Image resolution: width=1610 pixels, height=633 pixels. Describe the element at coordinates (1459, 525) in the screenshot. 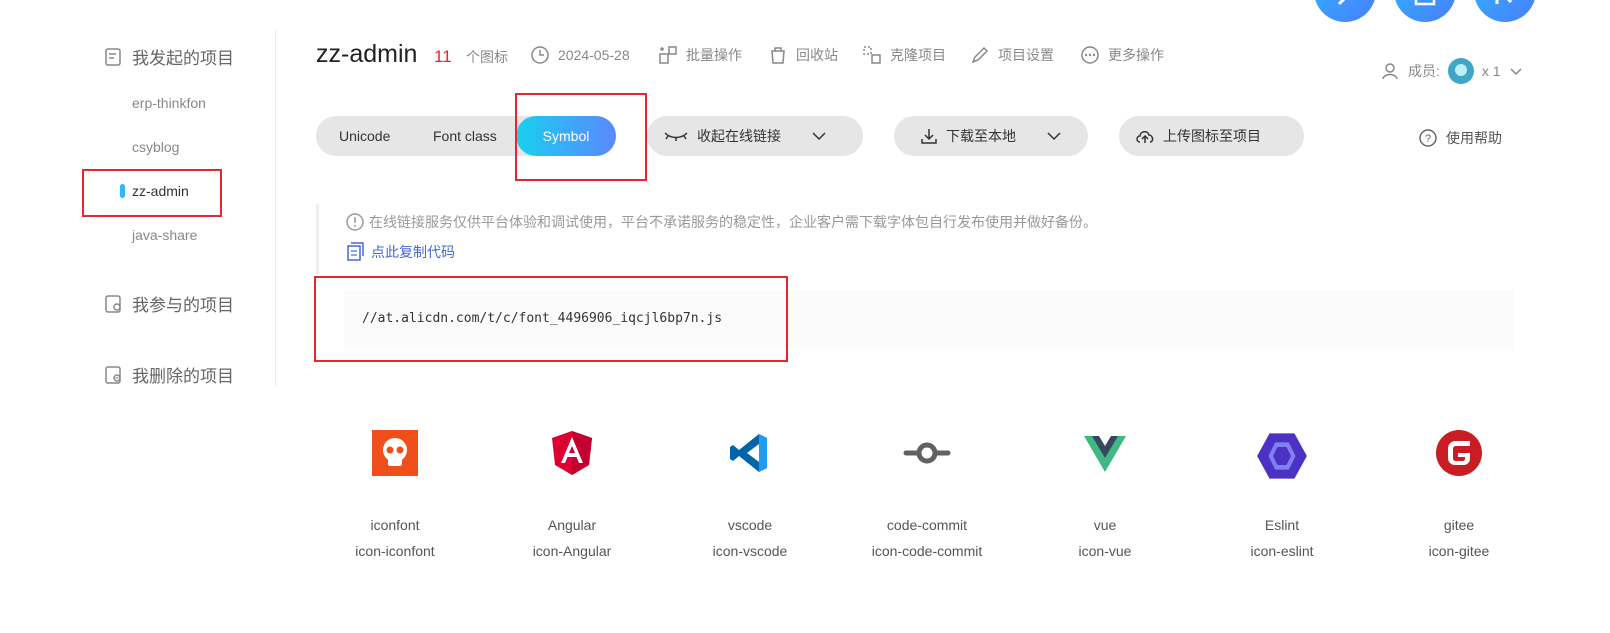

I see `icon-name: gitee` at that location.